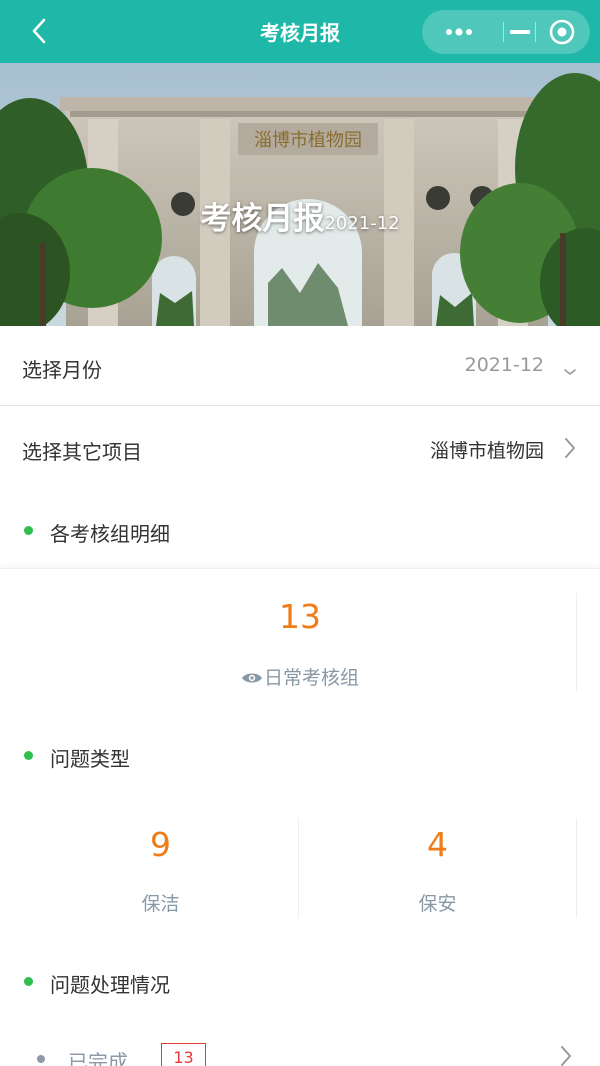 This screenshot has height=1066, width=600. I want to click on section-title: 问题类型, so click(90, 759).